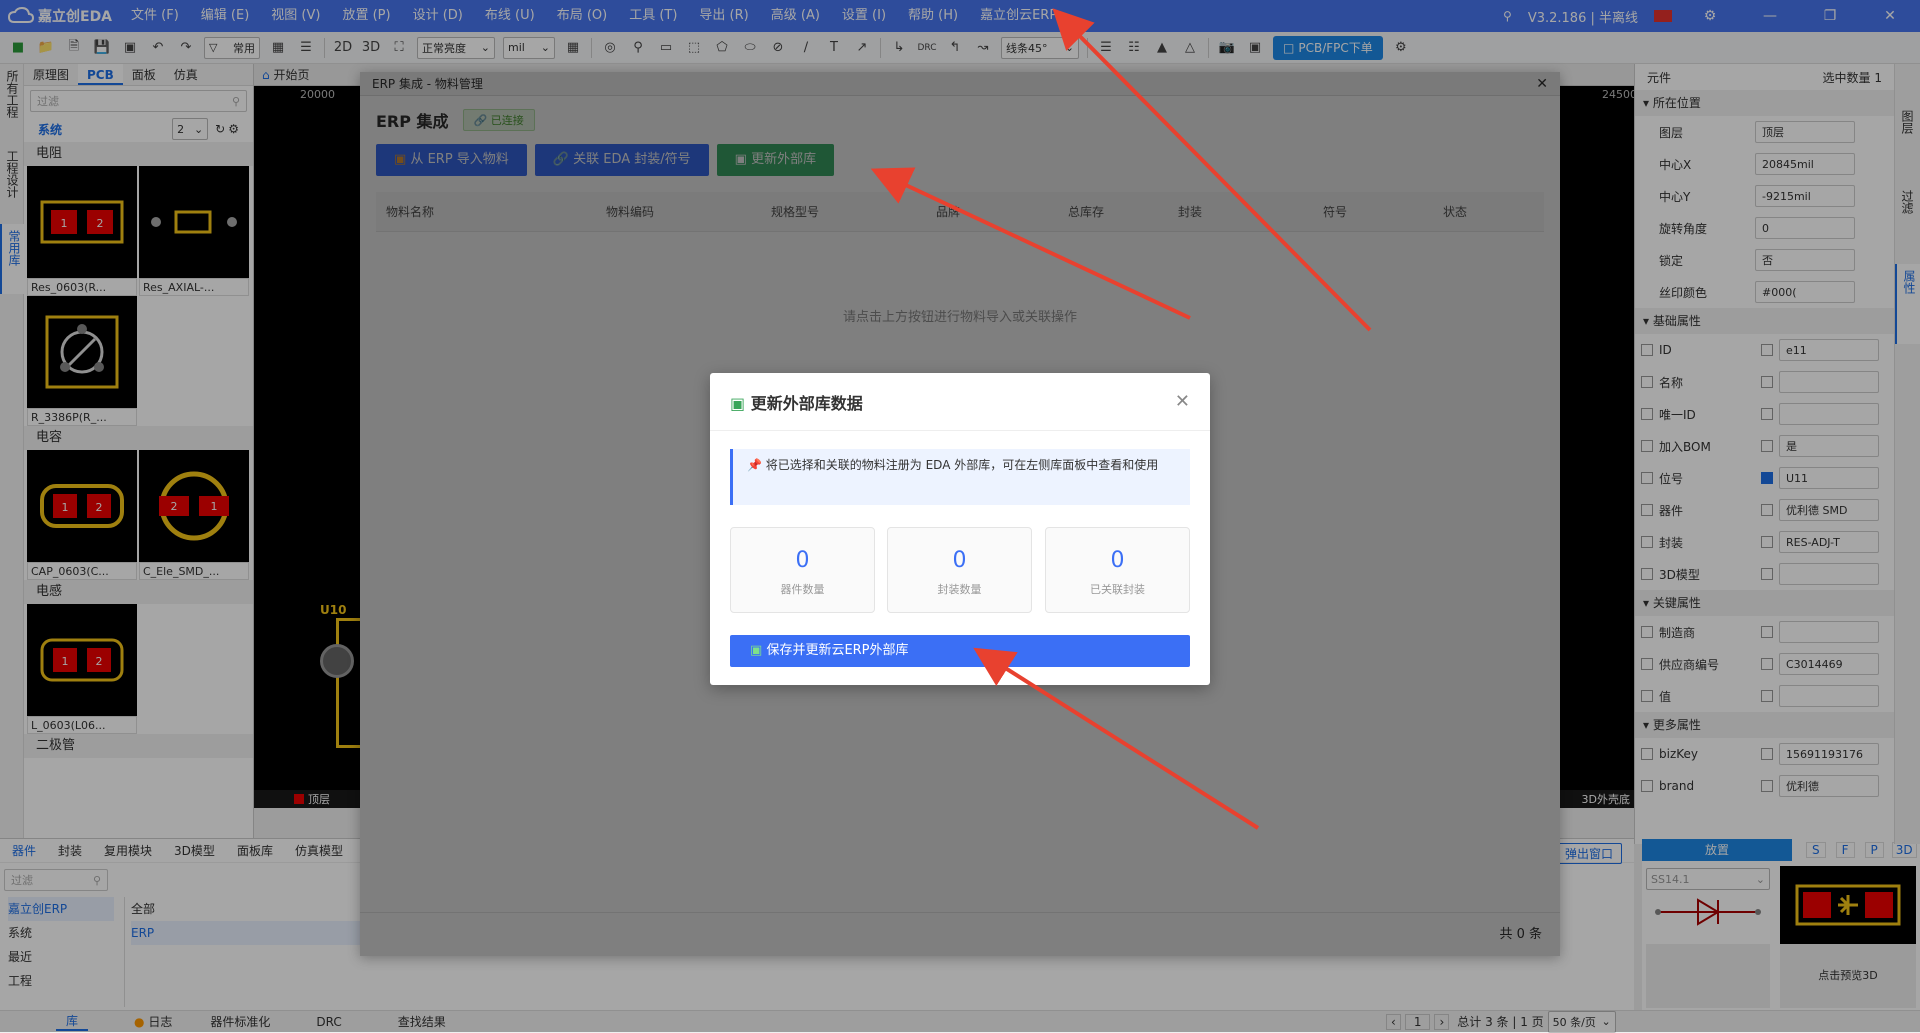 The height and width of the screenshot is (1033, 1920). I want to click on stat-footprints: 0 封装数量, so click(959, 570).